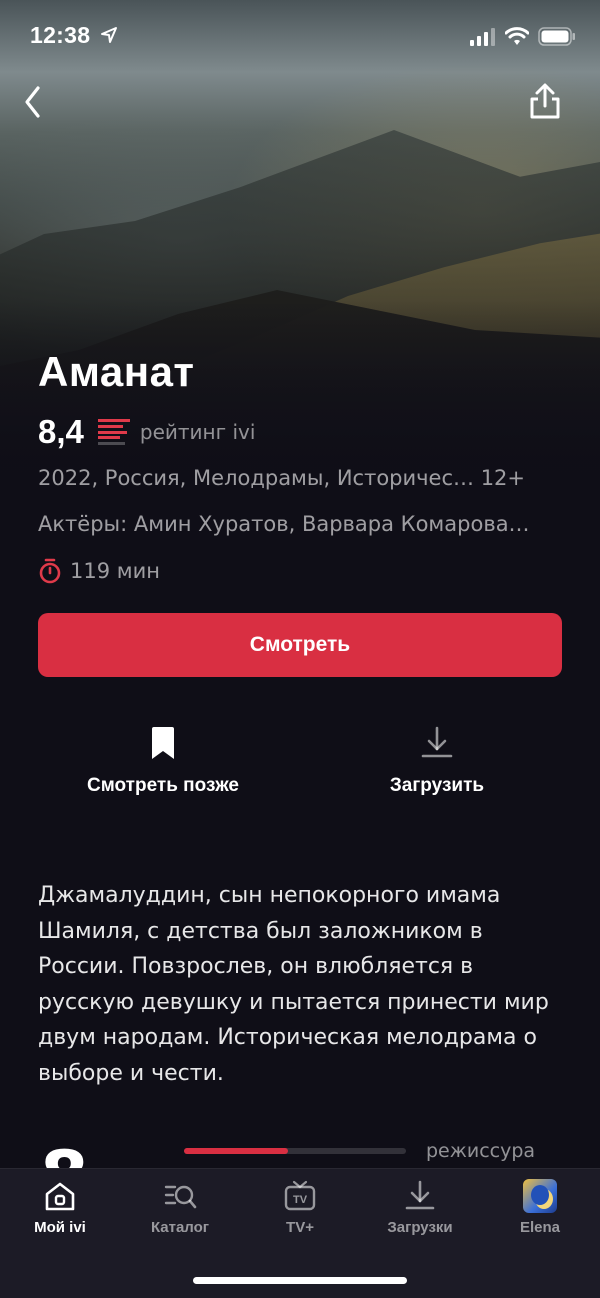 Image resolution: width=600 pixels, height=1298 pixels. What do you see at coordinates (540, 1214) in the screenshot?
I see `tab-profile: Elena` at bounding box center [540, 1214].